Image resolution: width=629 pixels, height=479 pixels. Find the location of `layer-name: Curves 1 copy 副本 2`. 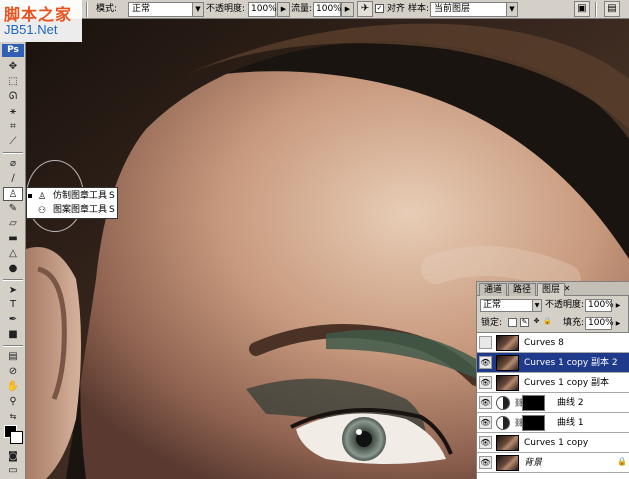

layer-name: Curves 1 copy 副本 2 is located at coordinates (571, 363).